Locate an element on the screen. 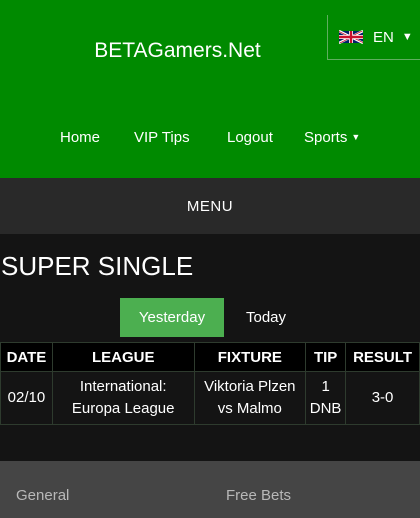 This screenshot has height=518, width=420. fixture-line: Viktoria Plzen is located at coordinates (250, 386).